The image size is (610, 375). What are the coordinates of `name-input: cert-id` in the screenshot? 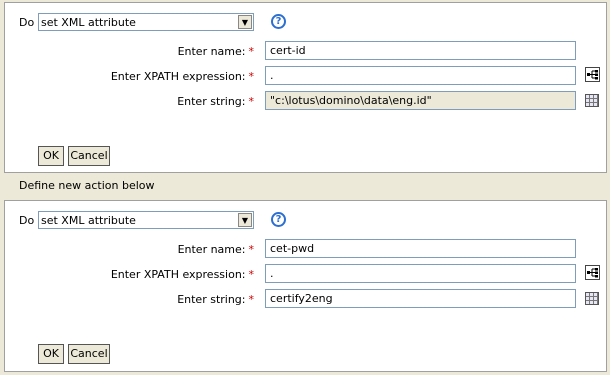 It's located at (420, 50).